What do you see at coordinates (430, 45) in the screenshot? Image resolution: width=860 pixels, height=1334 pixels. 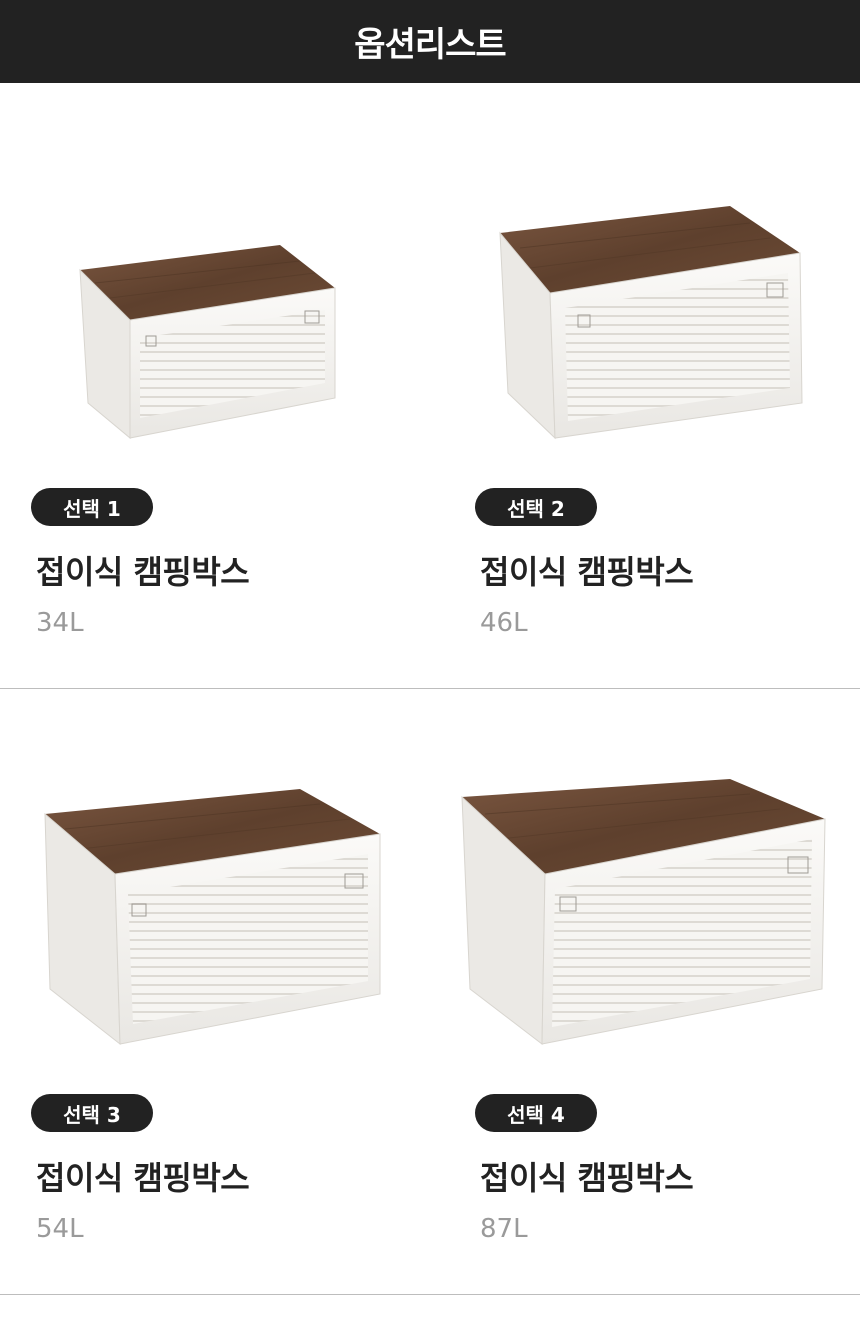 I see `page-title: 옵션리스트` at bounding box center [430, 45].